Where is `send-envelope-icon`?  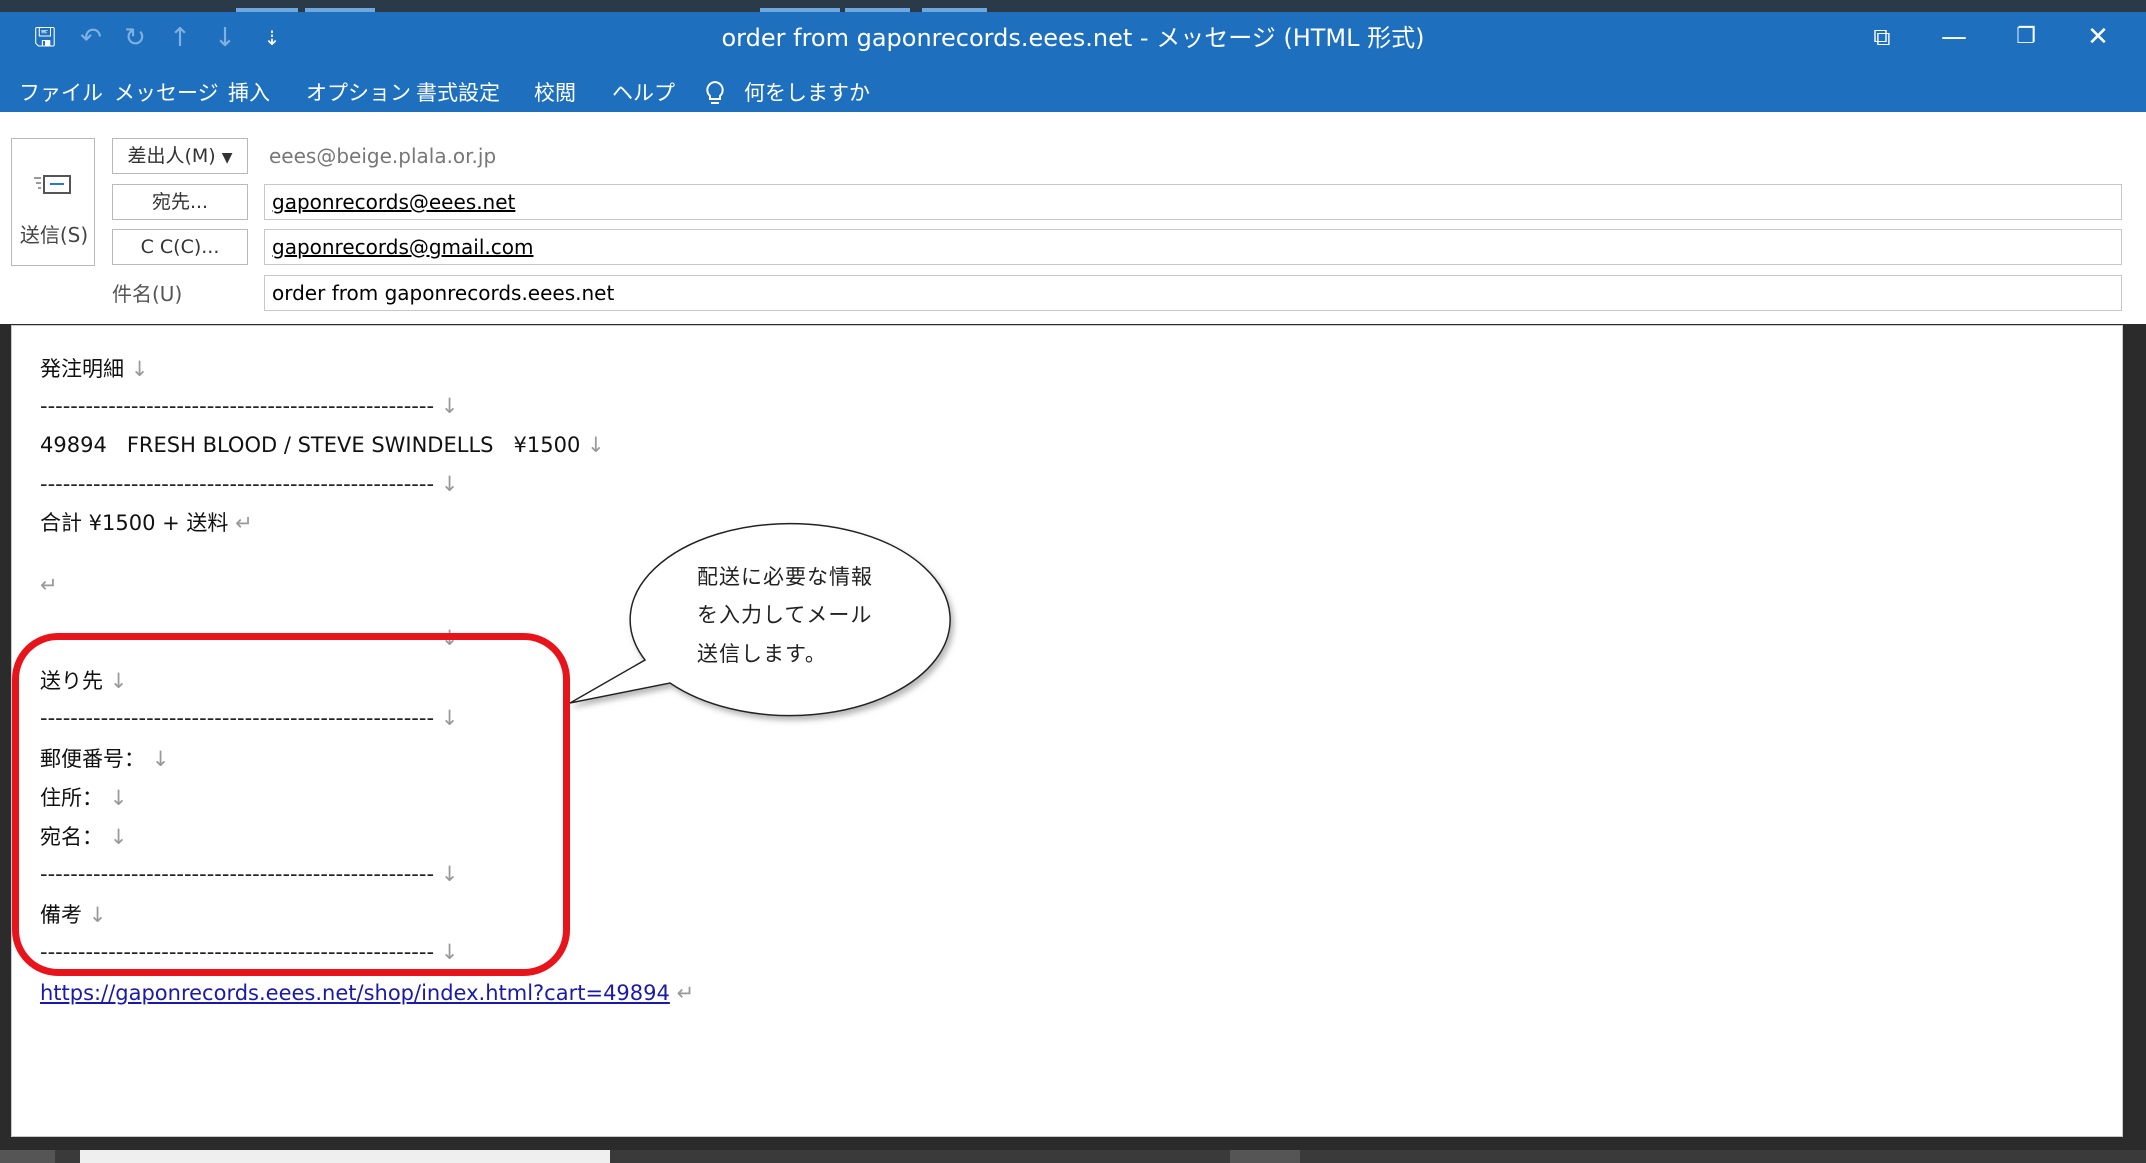 send-envelope-icon is located at coordinates (52, 184).